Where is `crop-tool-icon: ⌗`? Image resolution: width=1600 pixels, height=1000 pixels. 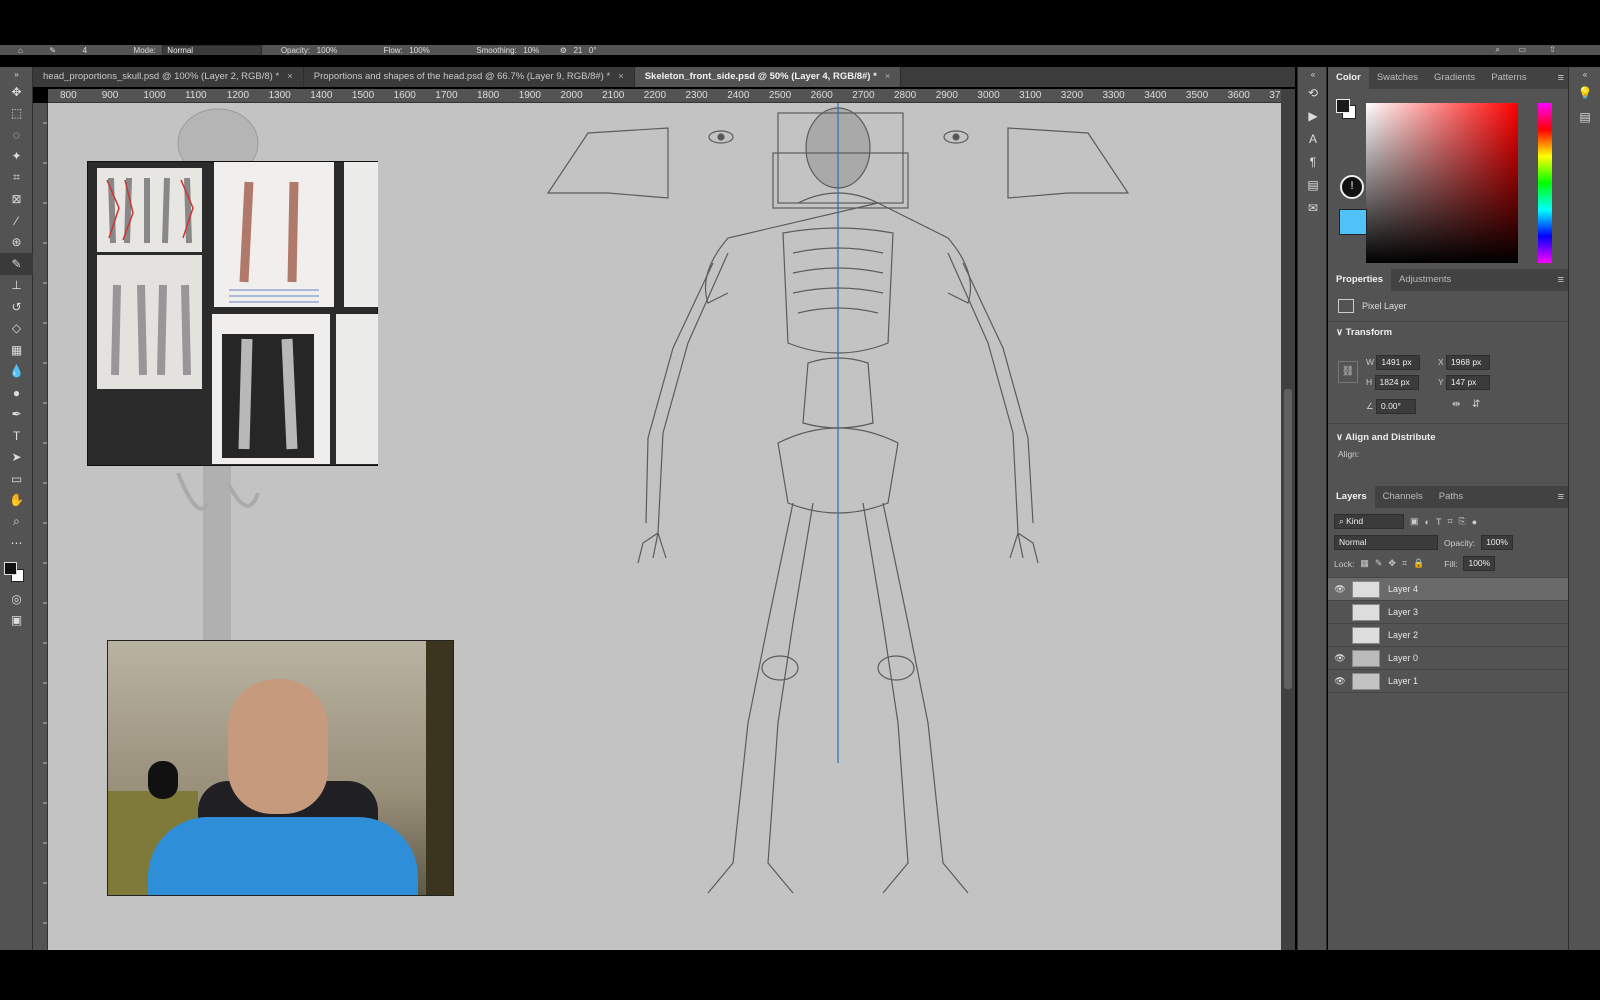 crop-tool-icon: ⌗ is located at coordinates (16, 178).